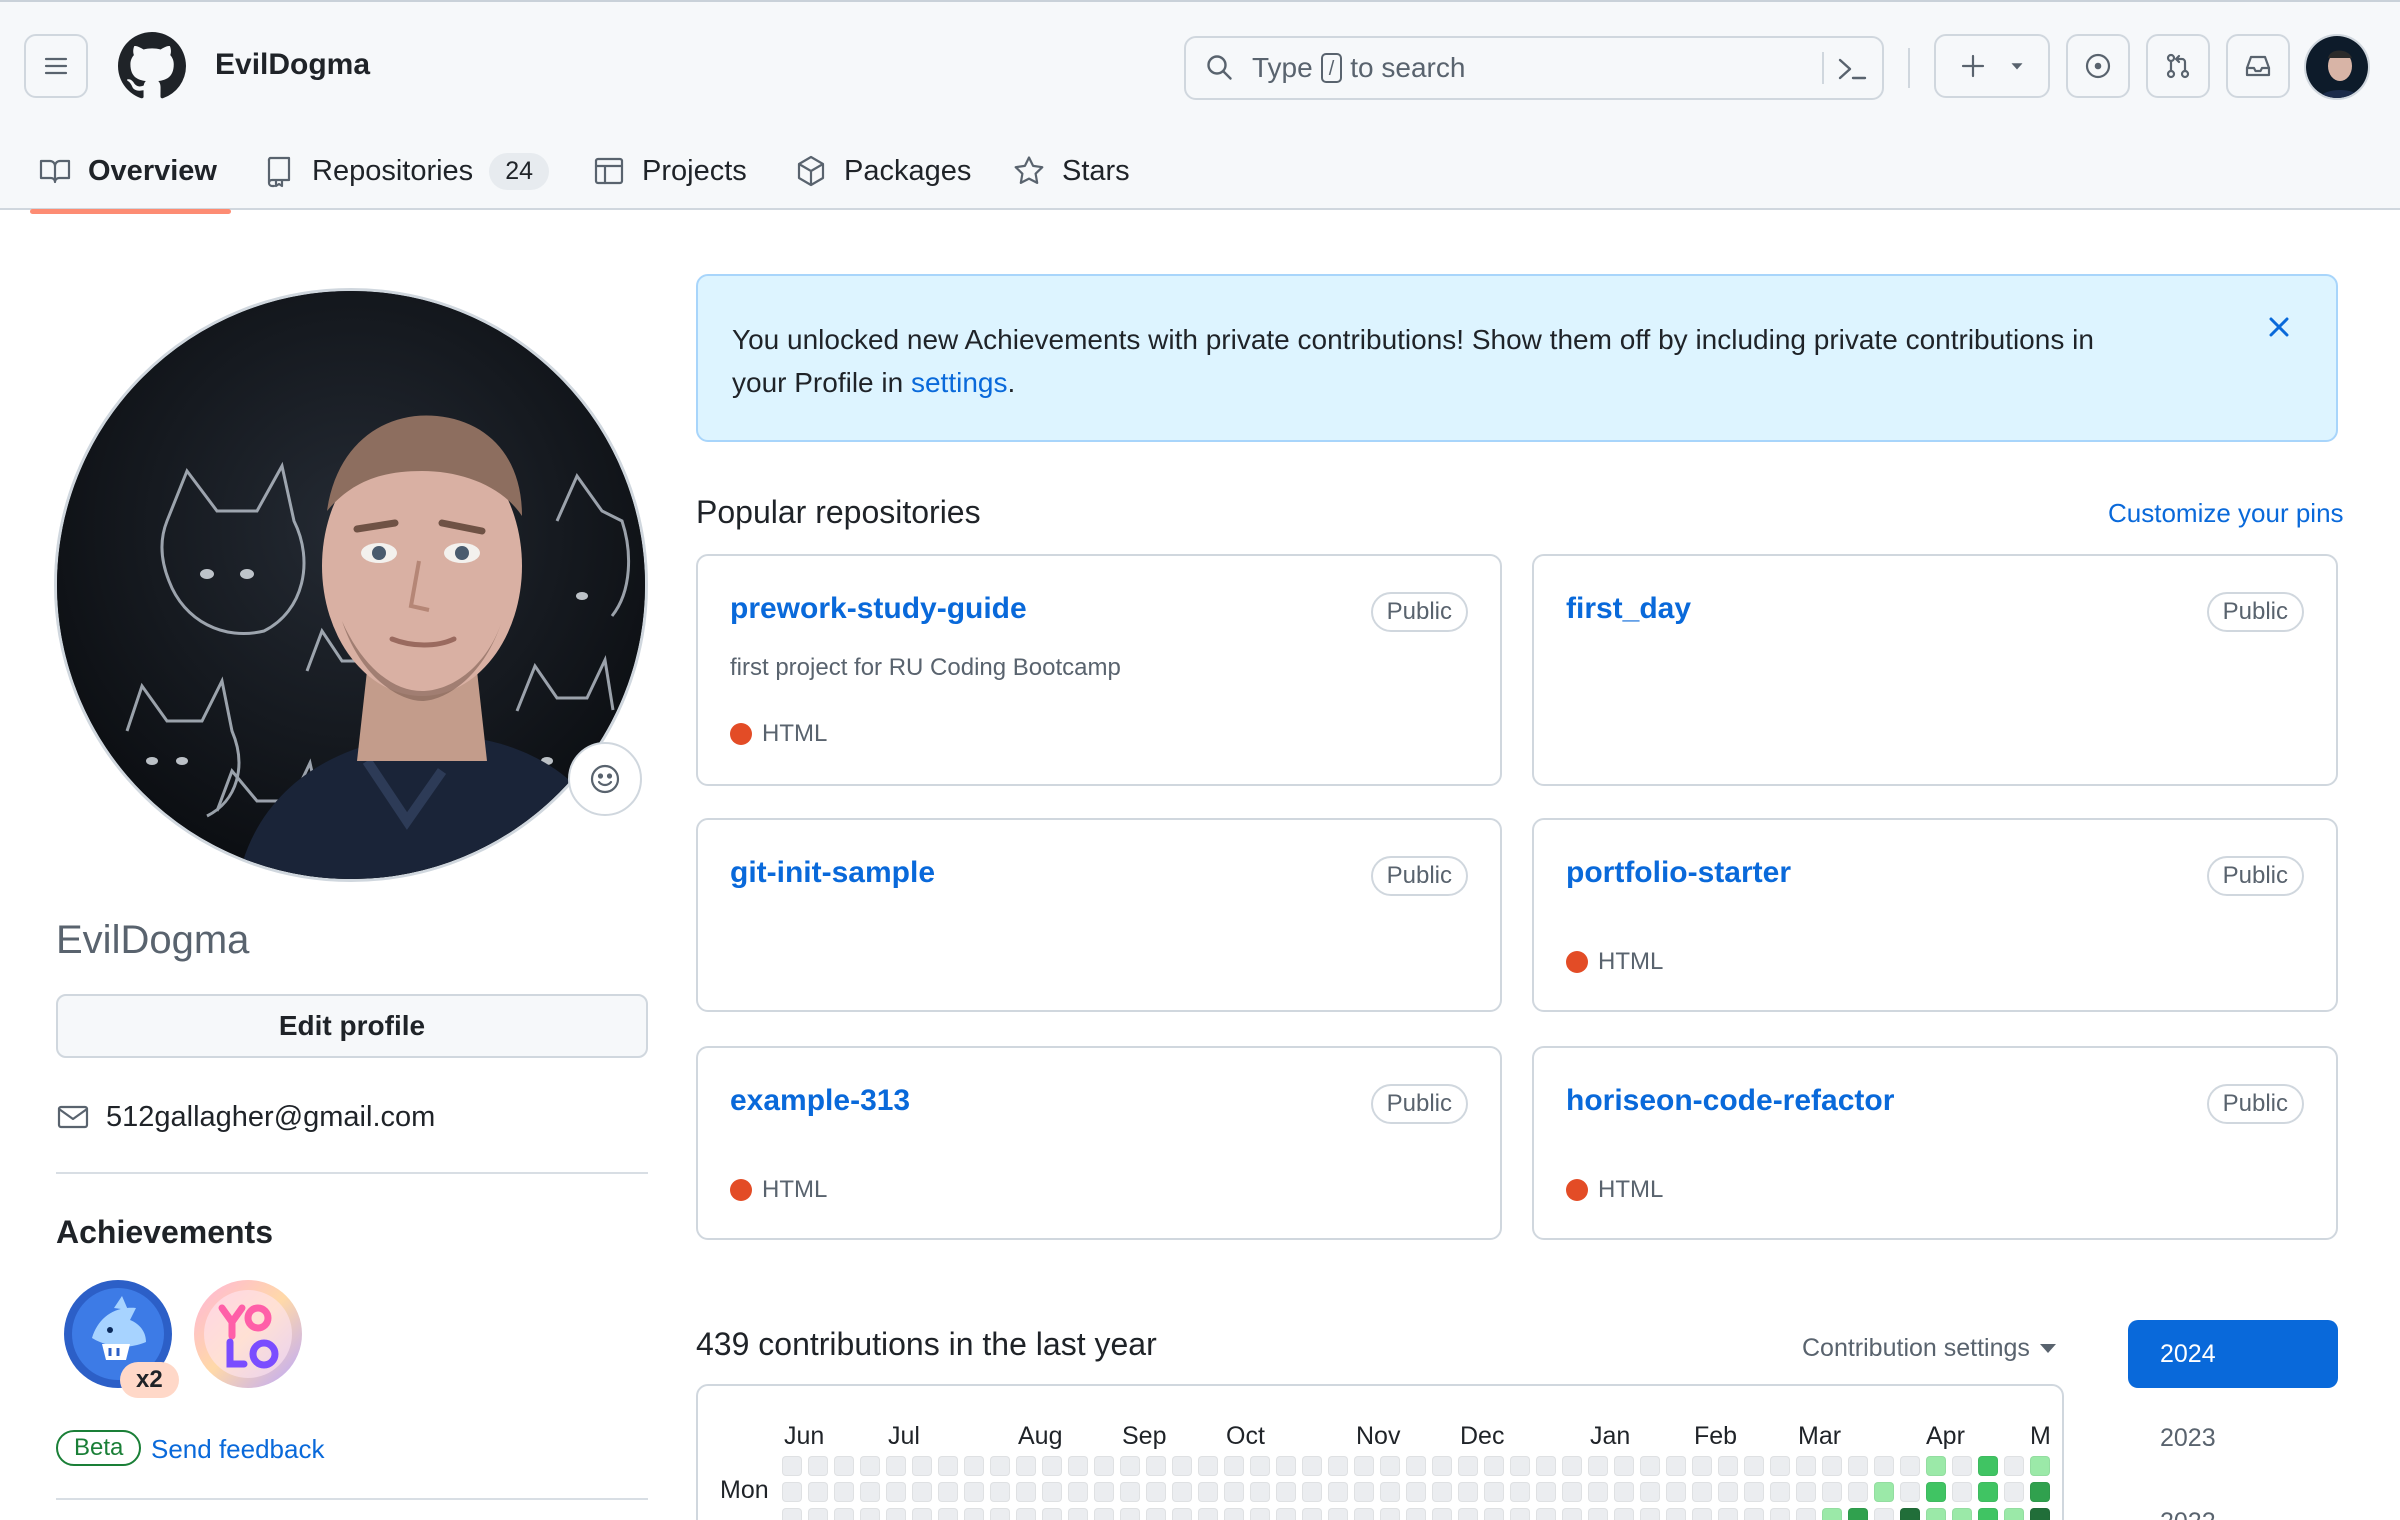 The image size is (2400, 1520). I want to click on year-2022-button: 2022, so click(2233, 1504).